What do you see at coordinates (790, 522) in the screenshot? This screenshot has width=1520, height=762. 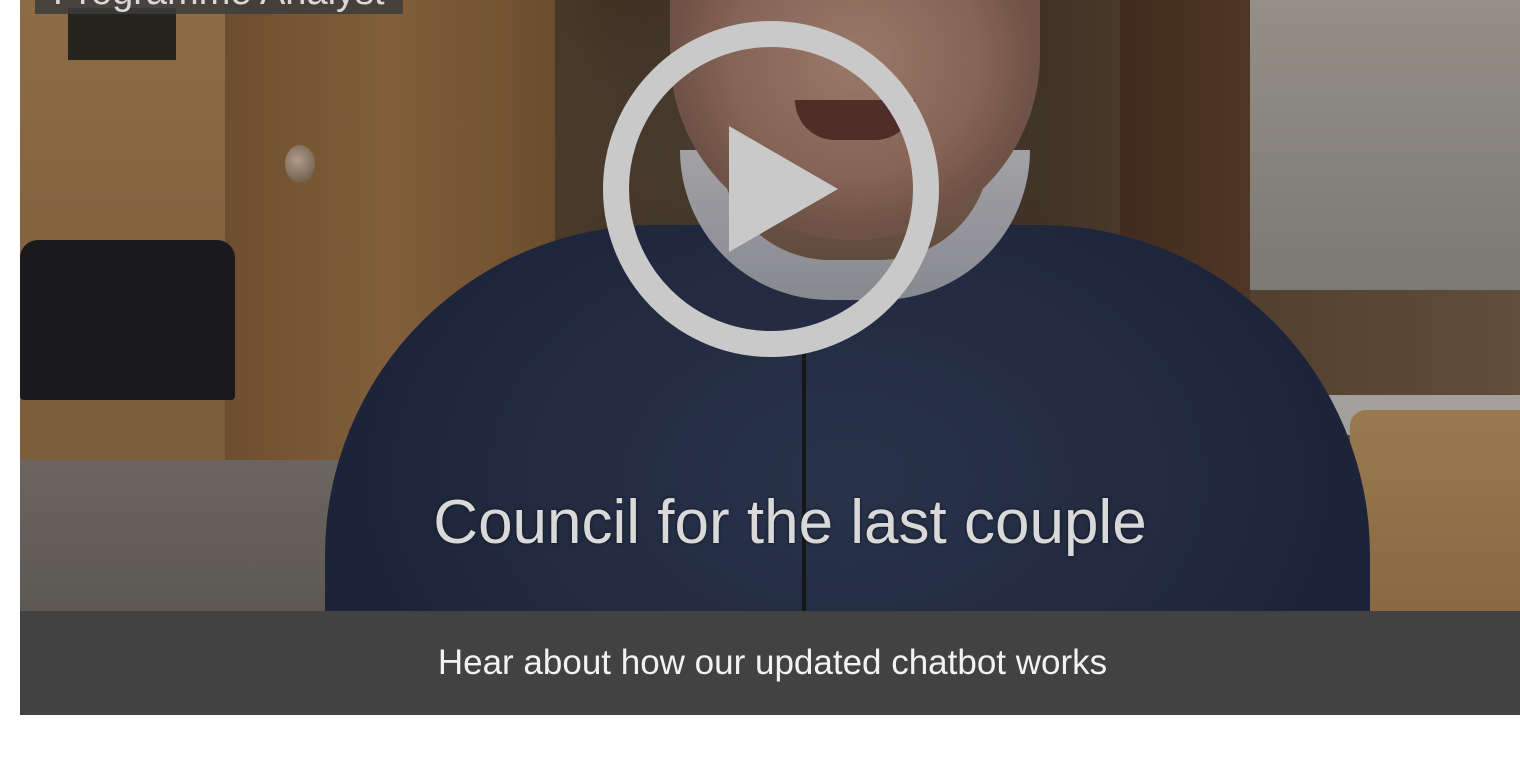 I see `video-subtitle: Council for the last couple` at bounding box center [790, 522].